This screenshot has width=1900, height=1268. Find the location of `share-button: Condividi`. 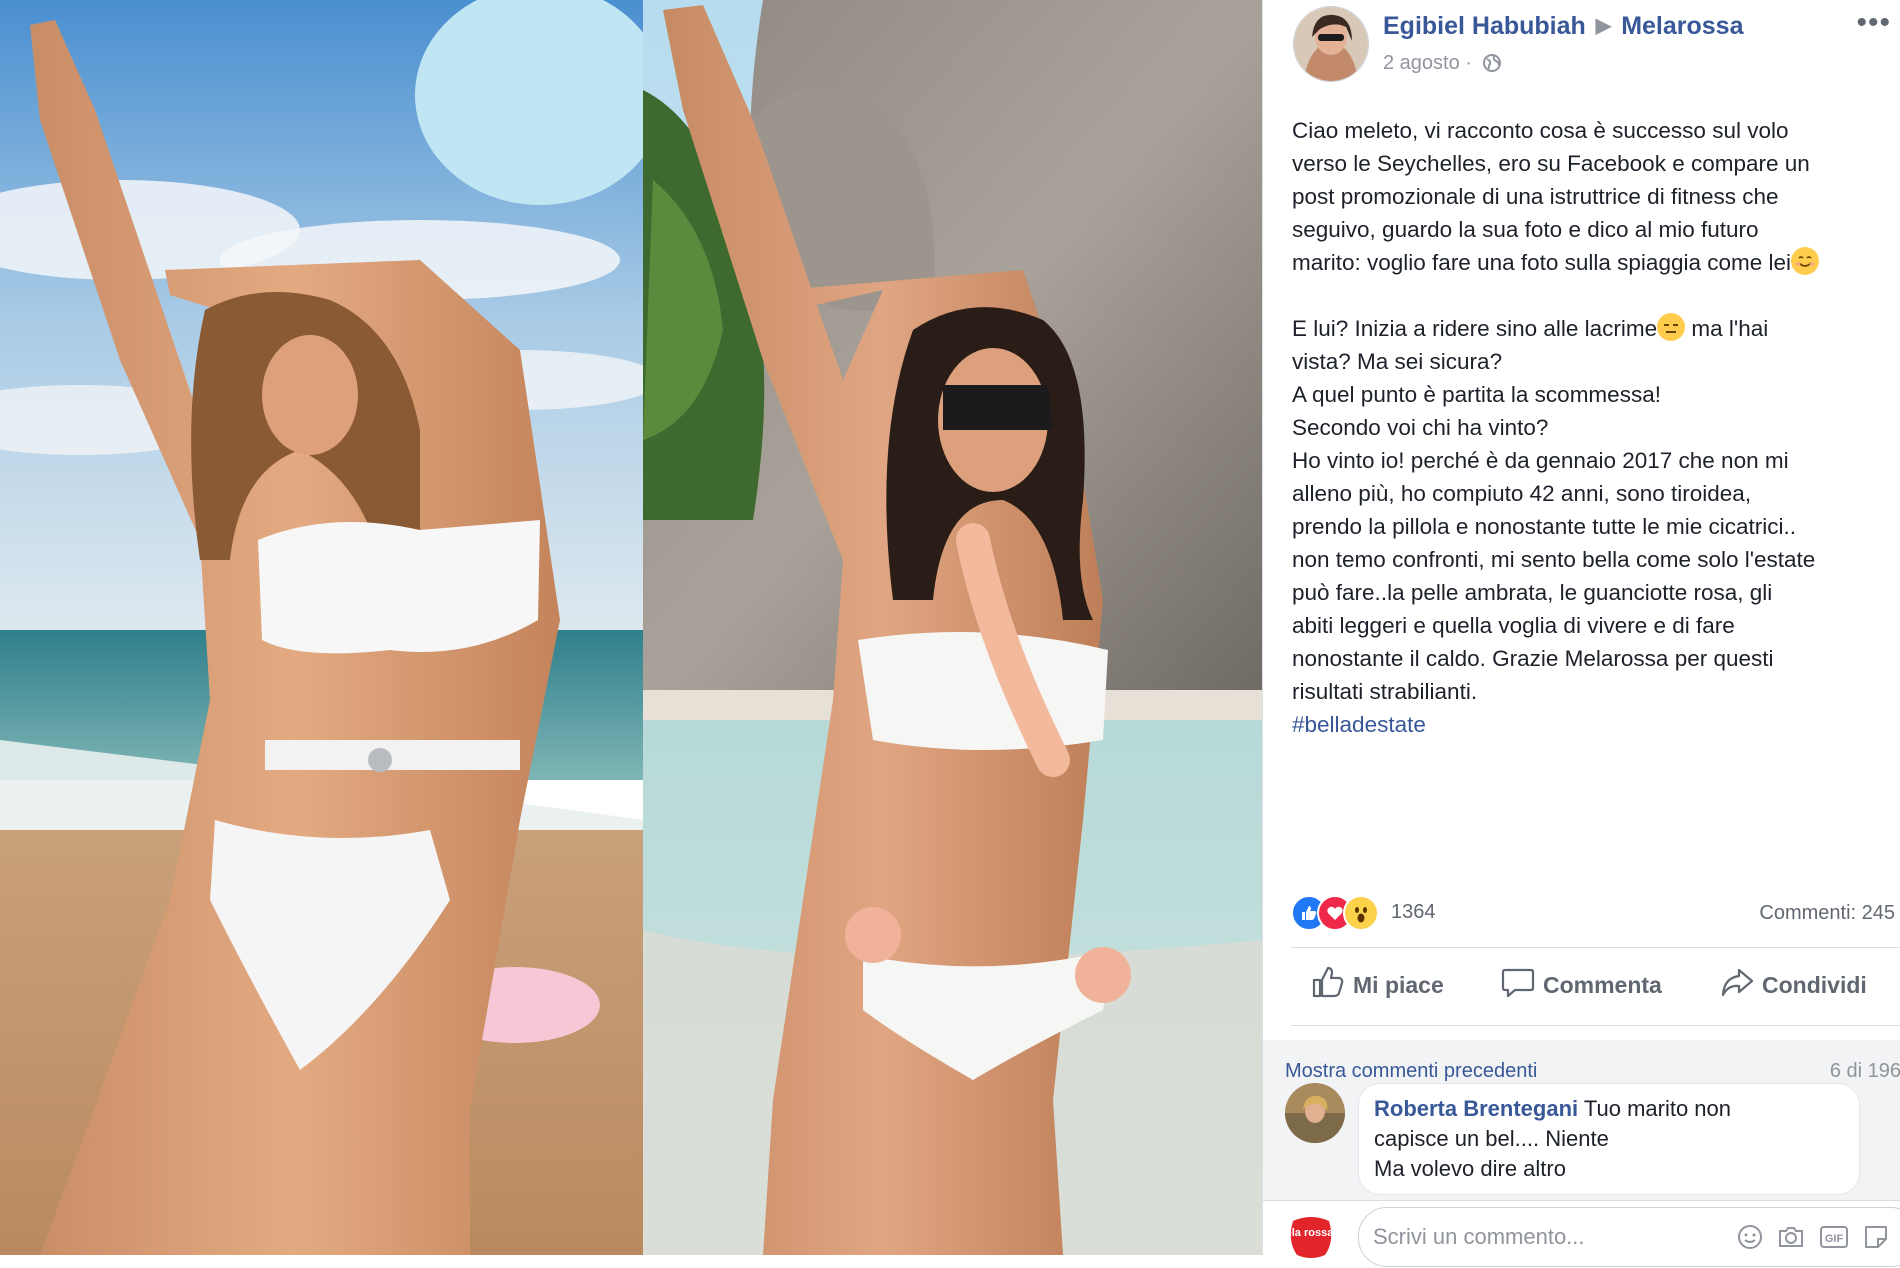

share-button: Condividi is located at coordinates (1793, 985).